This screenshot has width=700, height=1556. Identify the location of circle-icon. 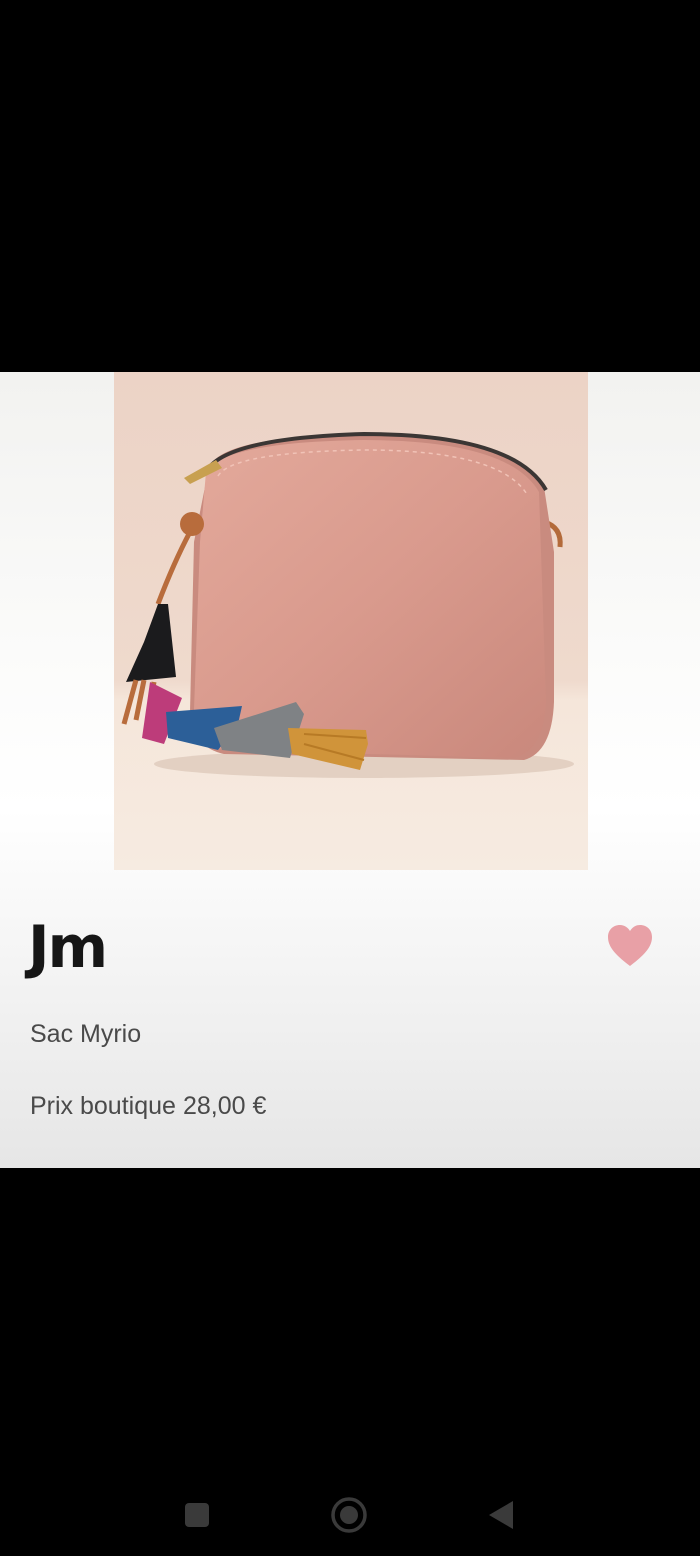
(349, 1515).